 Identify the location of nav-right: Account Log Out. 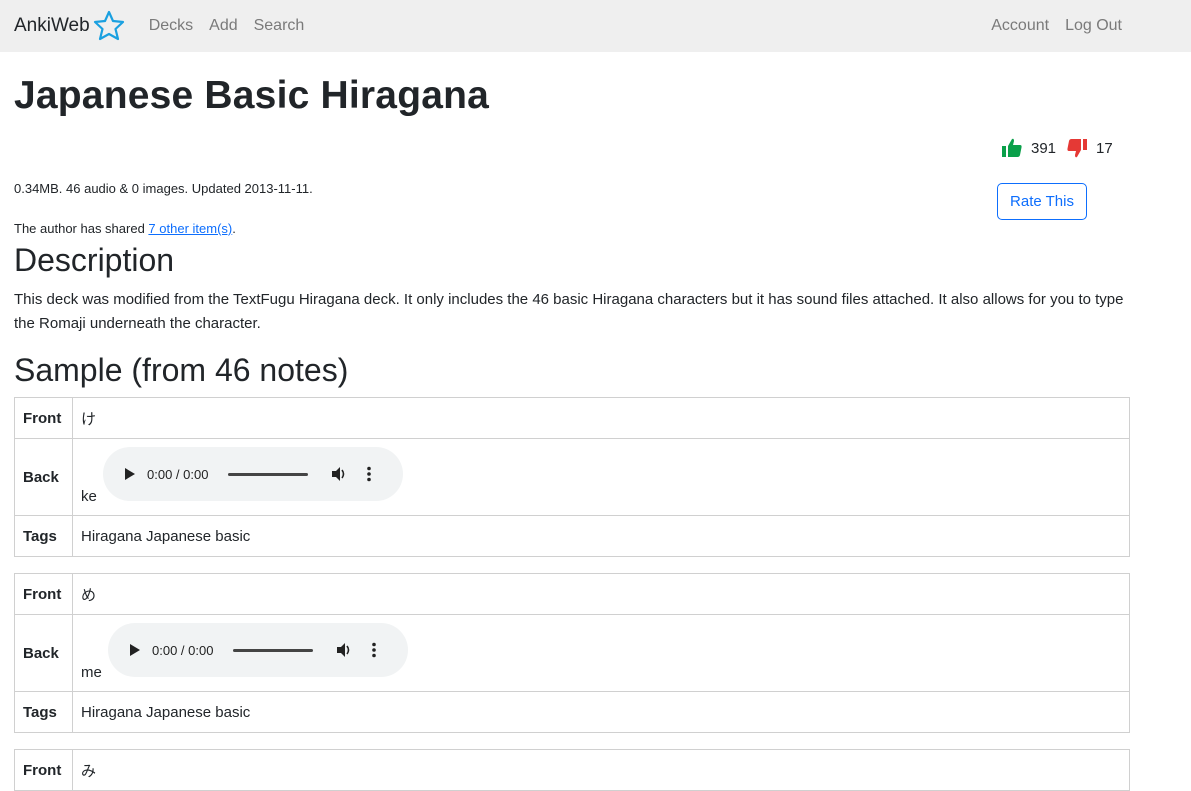
(1048, 26).